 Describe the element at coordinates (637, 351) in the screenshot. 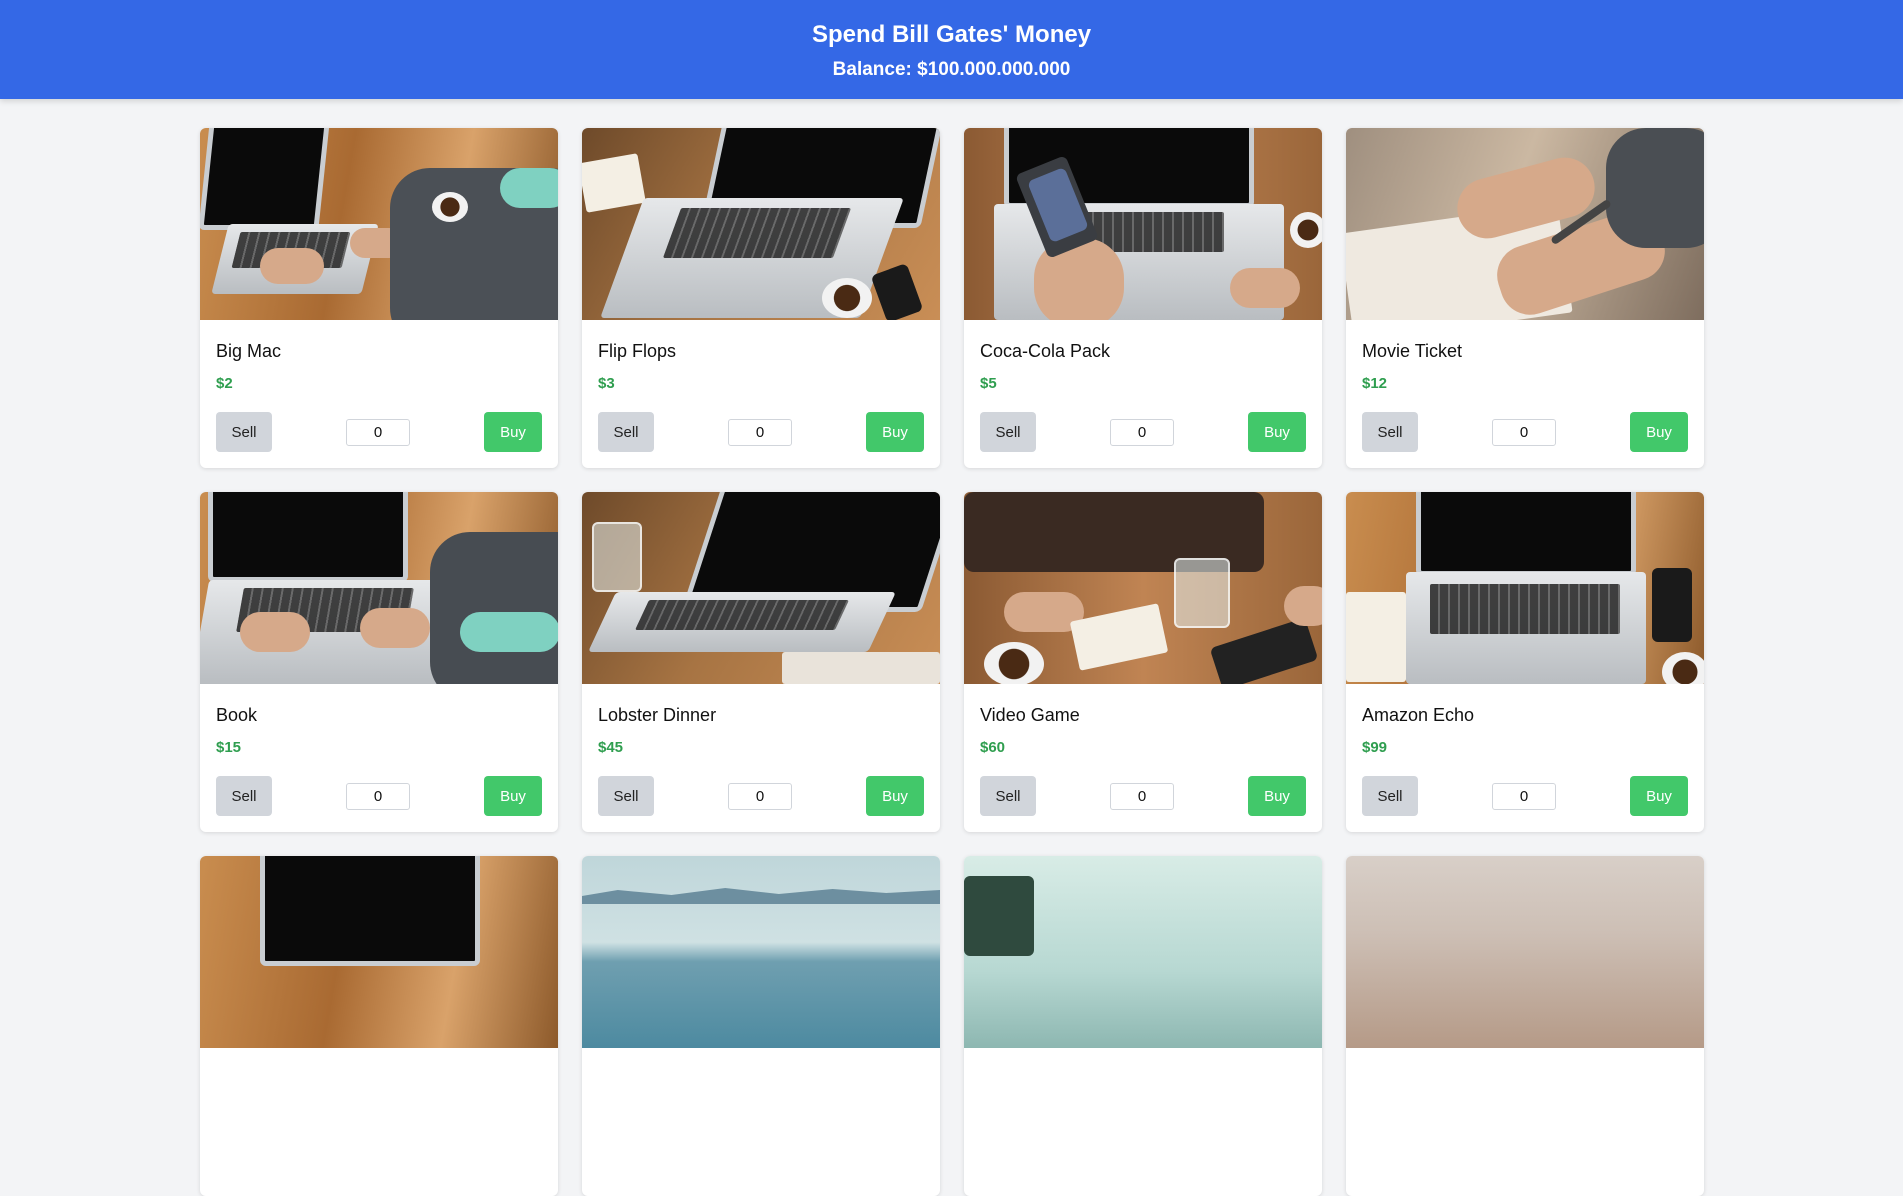

I see `product-name: Flip Flops` at that location.